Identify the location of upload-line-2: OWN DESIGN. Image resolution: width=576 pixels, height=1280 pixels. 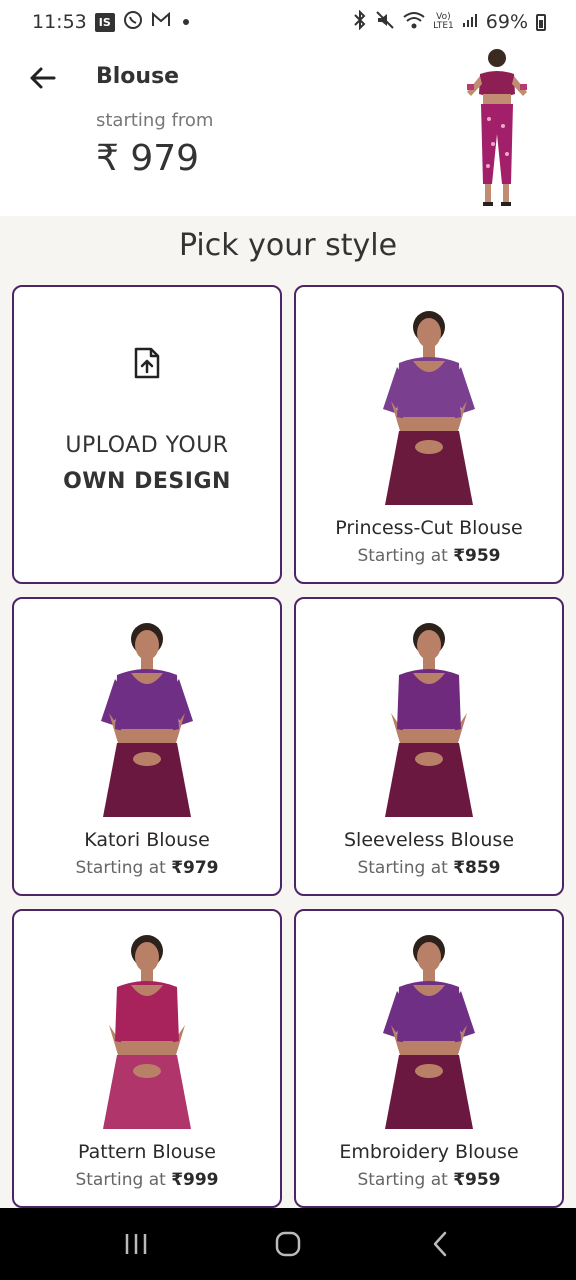
(147, 481).